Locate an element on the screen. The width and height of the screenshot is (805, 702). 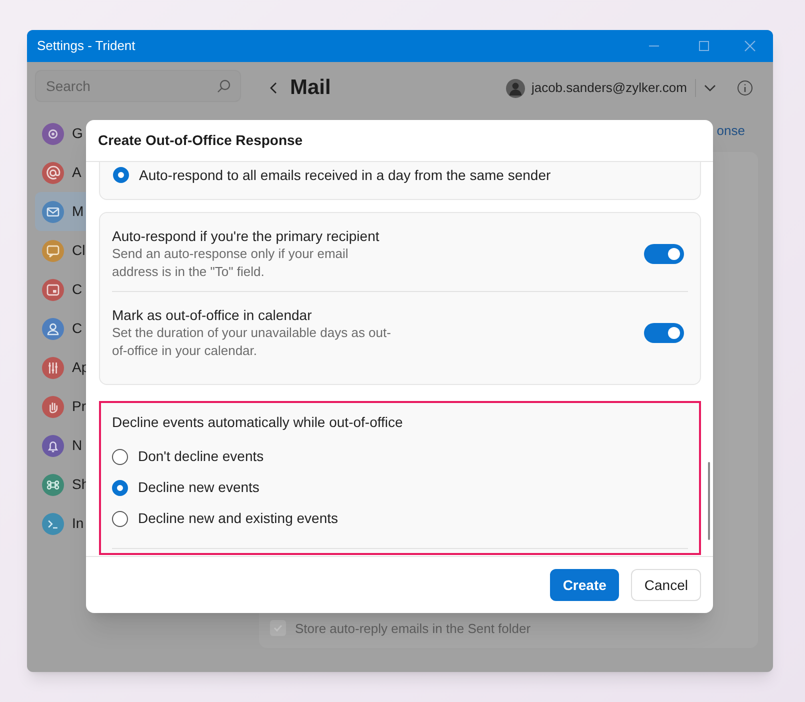
setting-title: Mark as out-of-office in calendar is located at coordinates (212, 315).